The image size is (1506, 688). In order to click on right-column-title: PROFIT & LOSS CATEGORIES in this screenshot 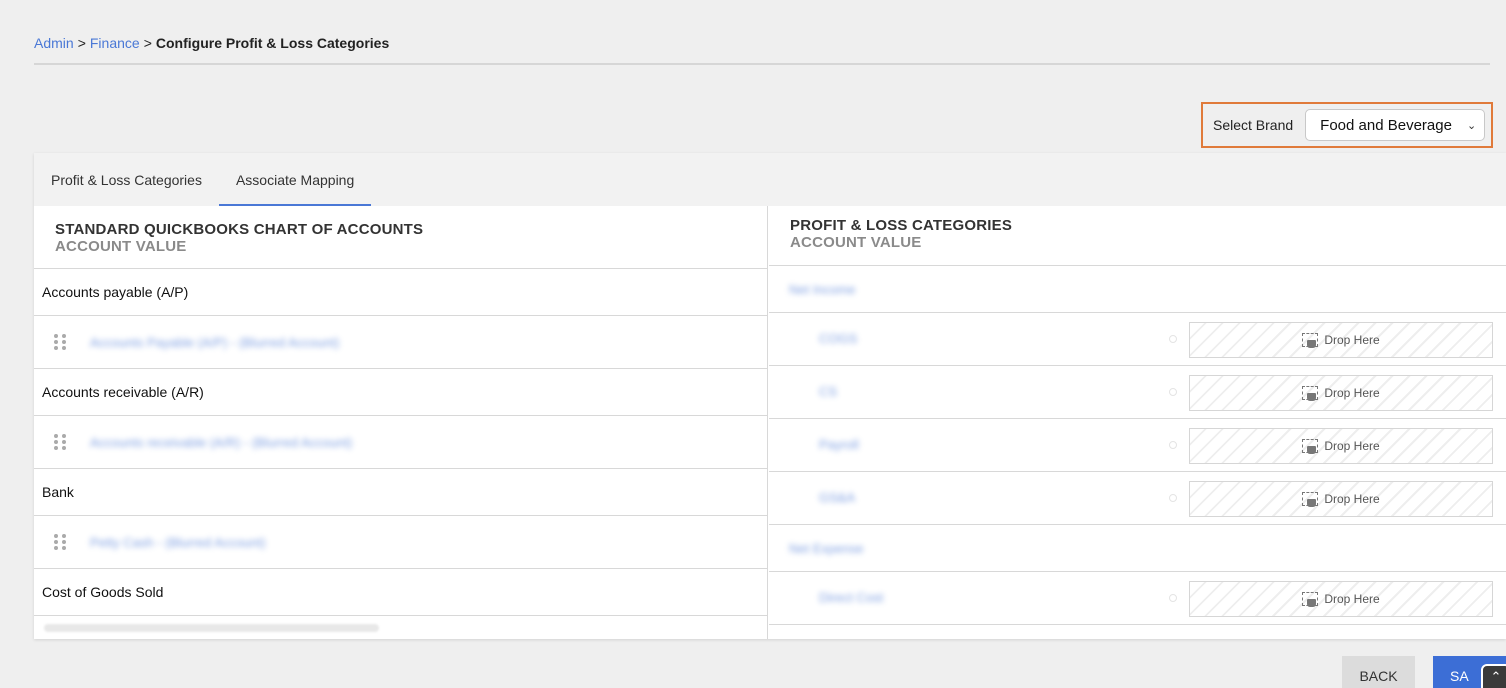, I will do `click(901, 225)`.